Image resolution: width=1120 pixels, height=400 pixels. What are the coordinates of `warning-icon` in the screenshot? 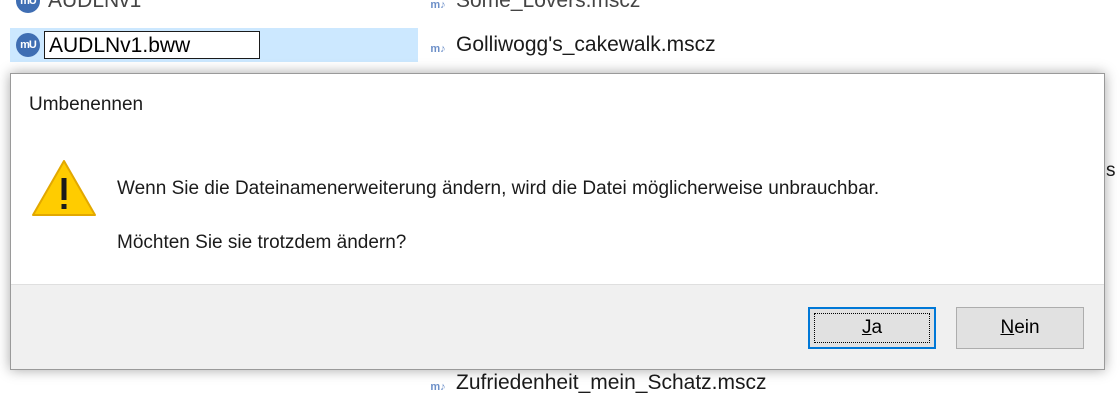 It's located at (64, 188).